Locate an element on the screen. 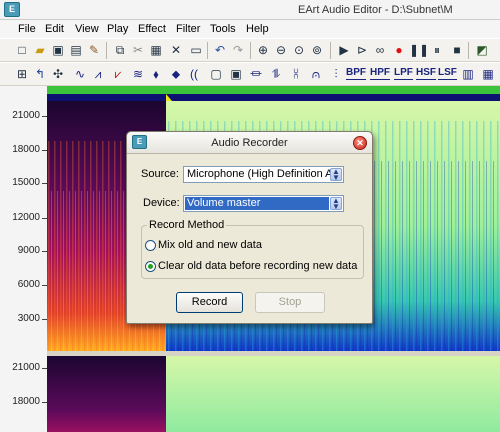  ruler-label: 12000 is located at coordinates (26, 217).